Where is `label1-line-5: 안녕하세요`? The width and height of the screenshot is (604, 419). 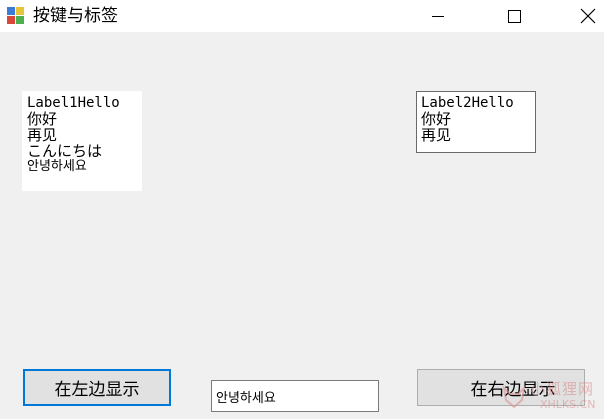 label1-line-5: 안녕하세요 is located at coordinates (57, 166).